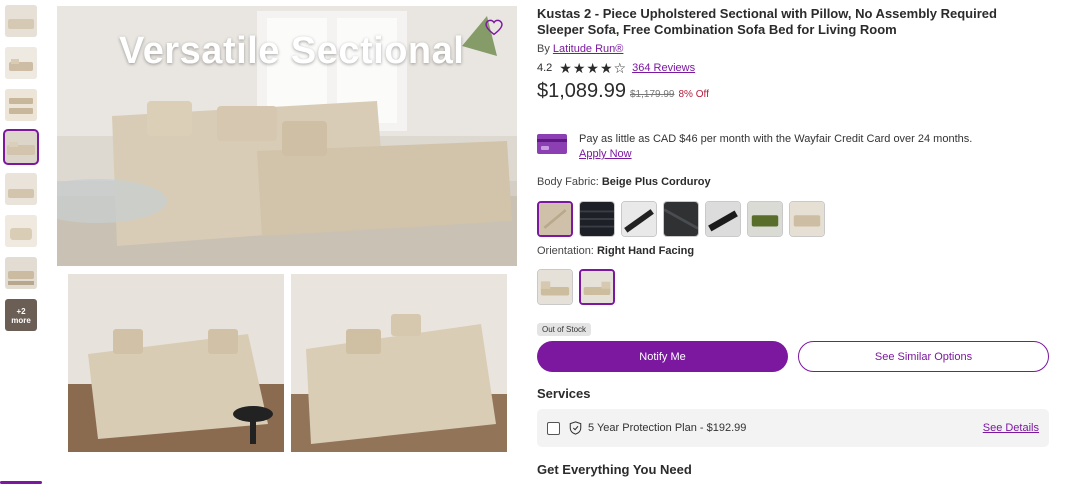 This screenshot has width=1080, height=485. What do you see at coordinates (555, 287) in the screenshot?
I see `swatch-left-hand-facing` at bounding box center [555, 287].